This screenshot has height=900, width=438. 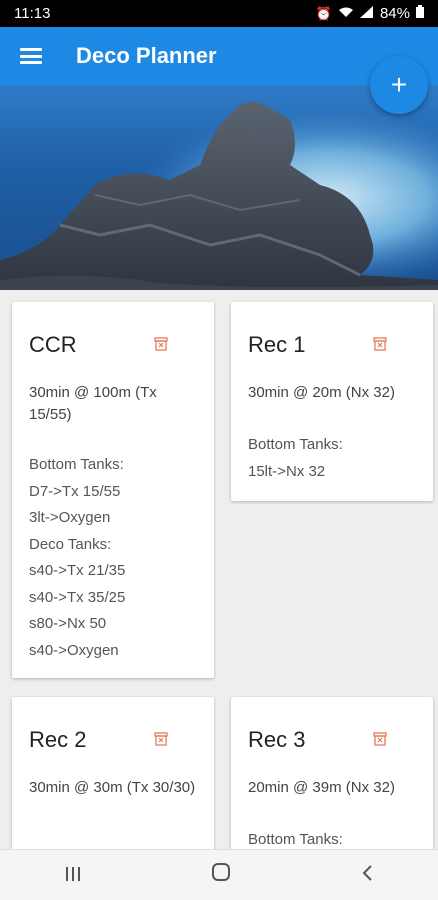 I want to click on card-summary: 30min @ 30m (Tx 30/30), so click(x=112, y=787).